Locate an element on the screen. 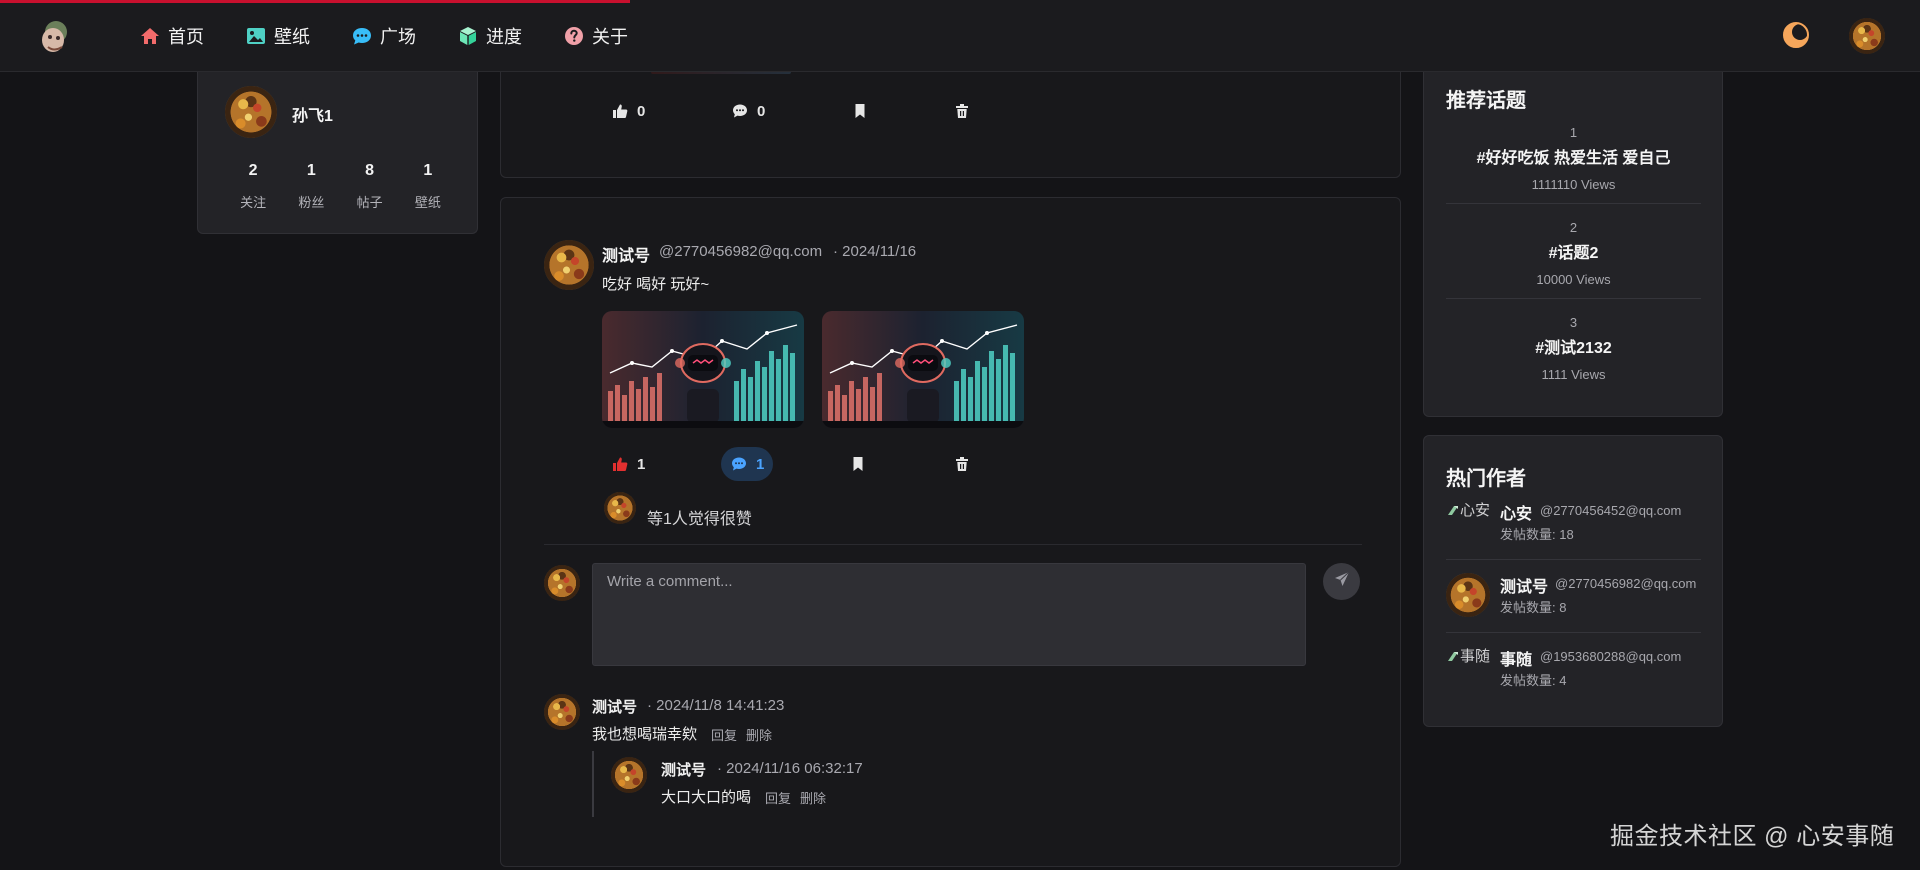 Image resolution: width=1920 pixels, height=870 pixels. liker-avatar is located at coordinates (620, 508).